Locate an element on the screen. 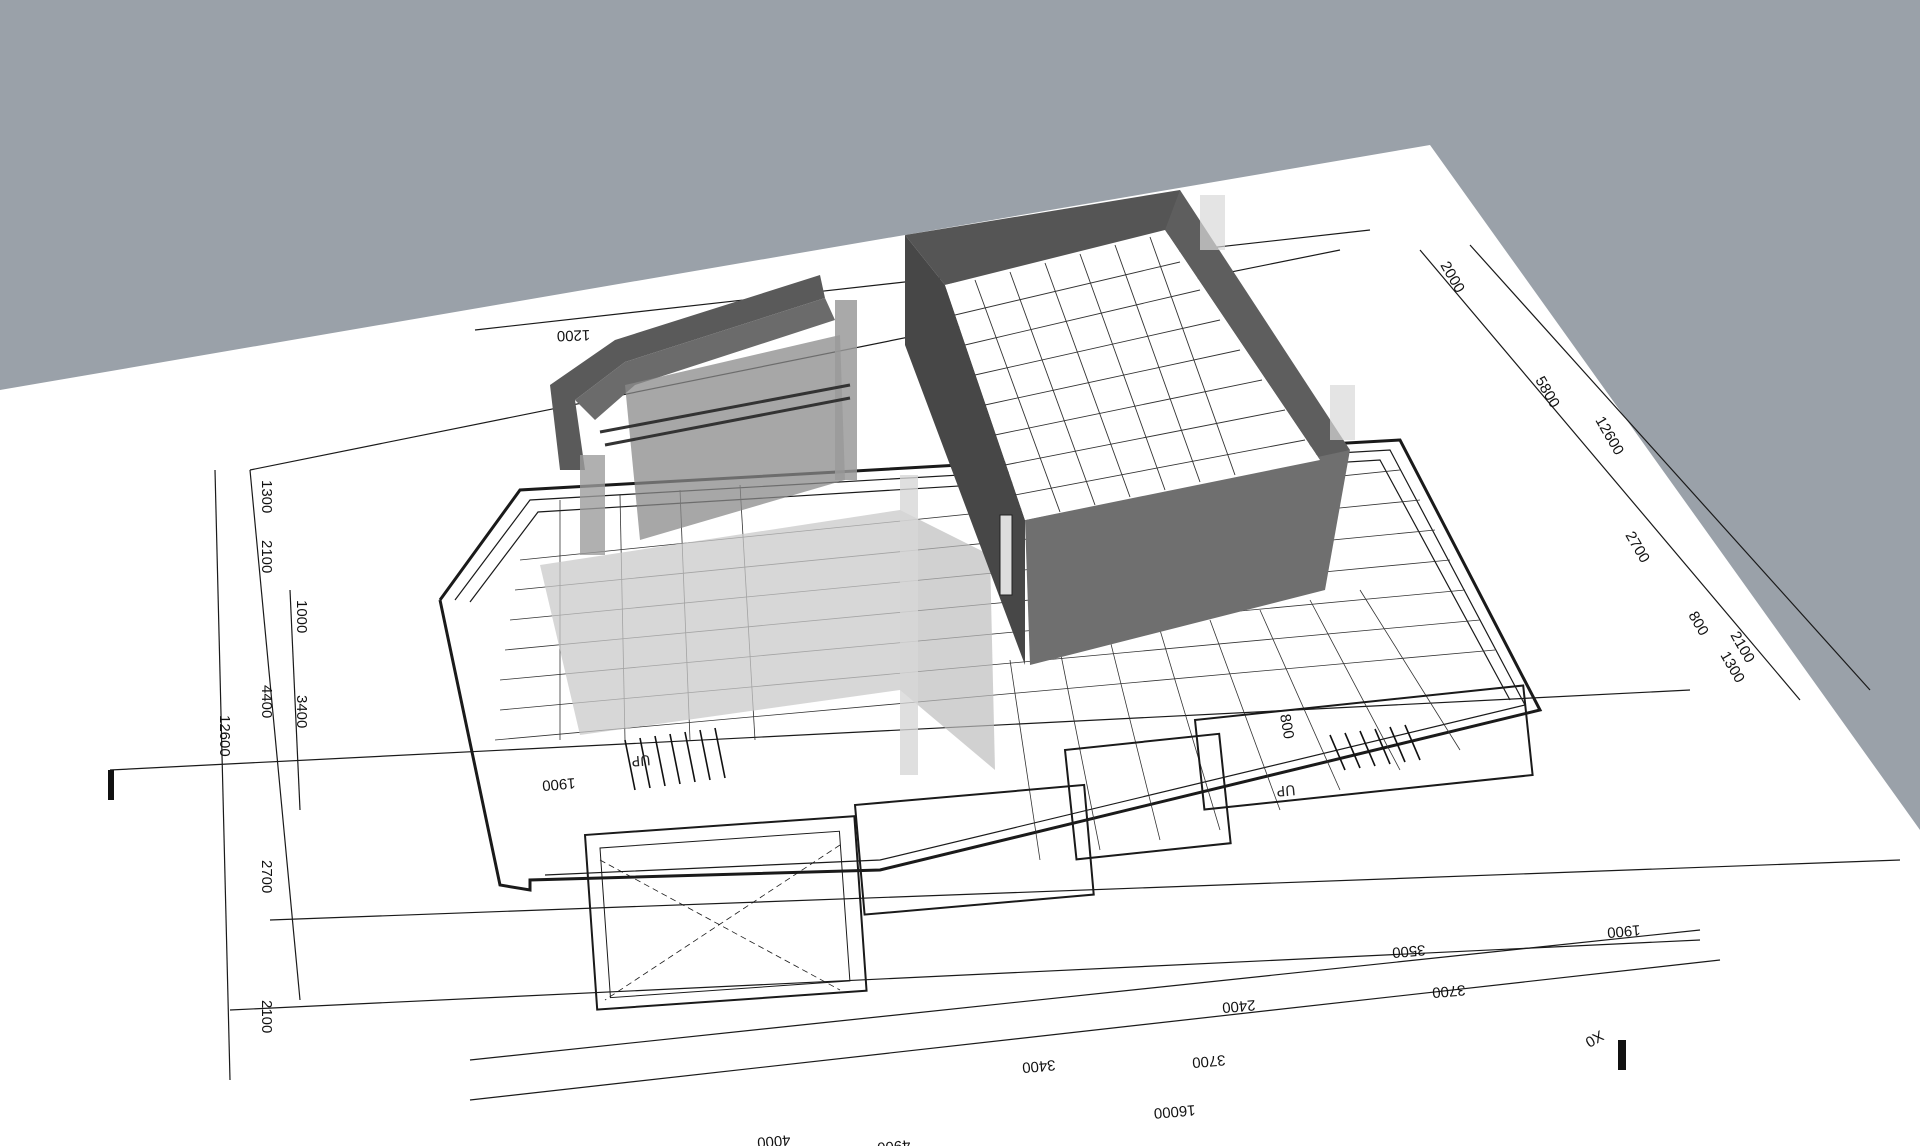 This screenshot has height=1146, width=1920. dim-left-4: 4400 is located at coordinates (266, 701).